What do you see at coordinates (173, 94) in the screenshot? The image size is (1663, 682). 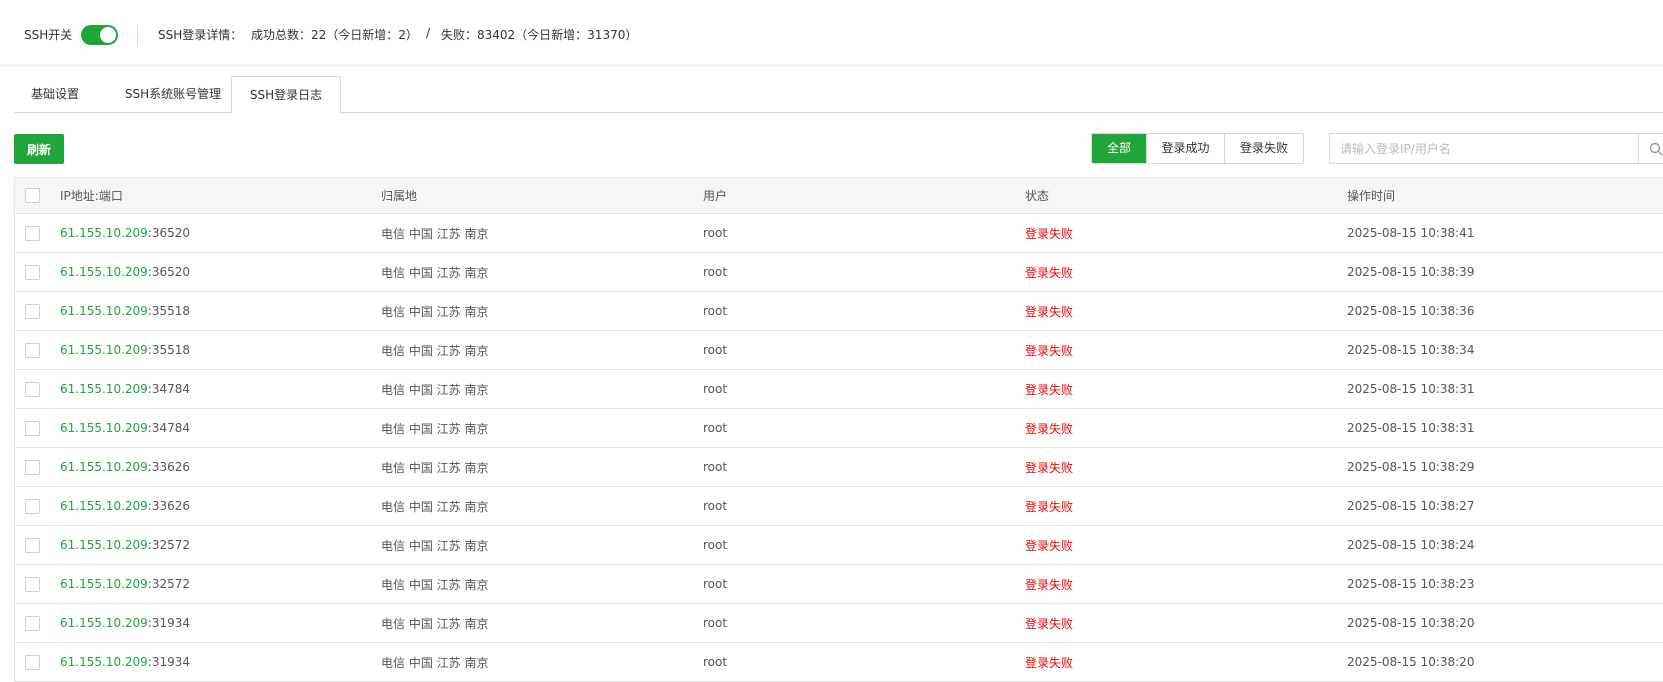 I see `tab-ssh-account-management: SSH系统账号管理` at bounding box center [173, 94].